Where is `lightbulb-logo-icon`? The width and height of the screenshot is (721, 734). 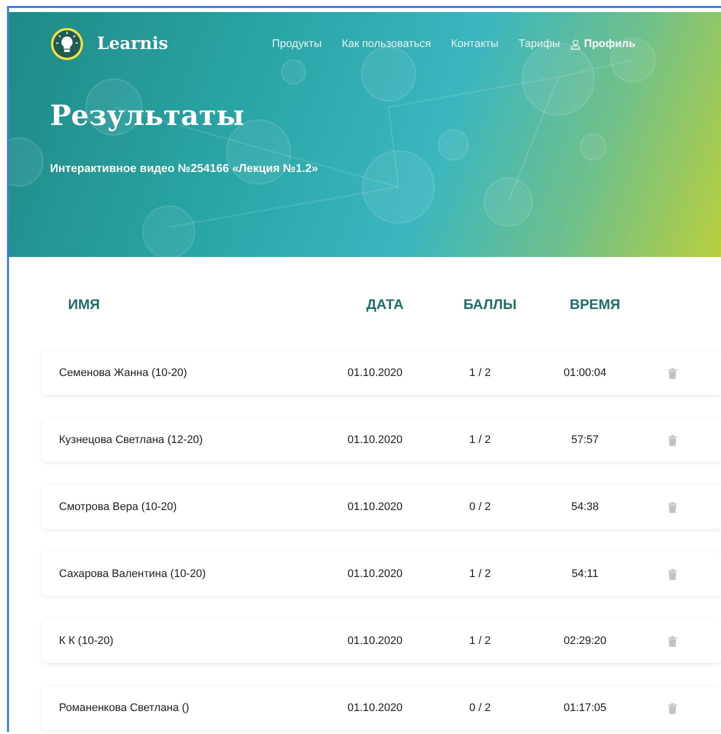 lightbulb-logo-icon is located at coordinates (67, 44).